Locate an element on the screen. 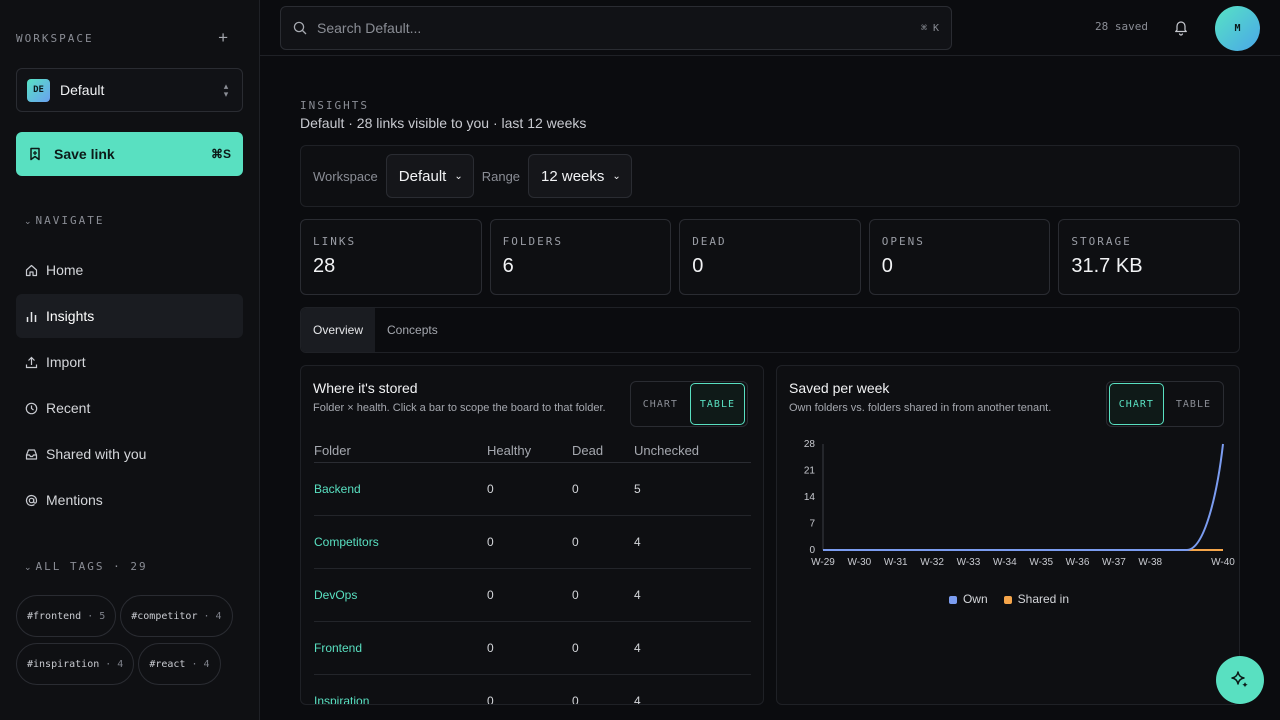  page-eyebrow: INSIGHTS is located at coordinates (334, 105).